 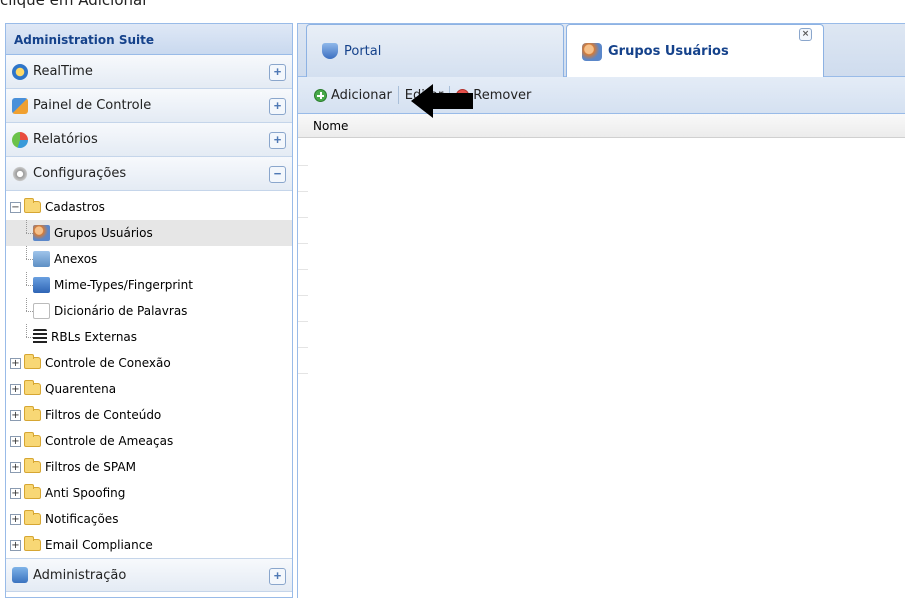 What do you see at coordinates (75, 207) in the screenshot?
I see `tree-node-label: Cadastros` at bounding box center [75, 207].